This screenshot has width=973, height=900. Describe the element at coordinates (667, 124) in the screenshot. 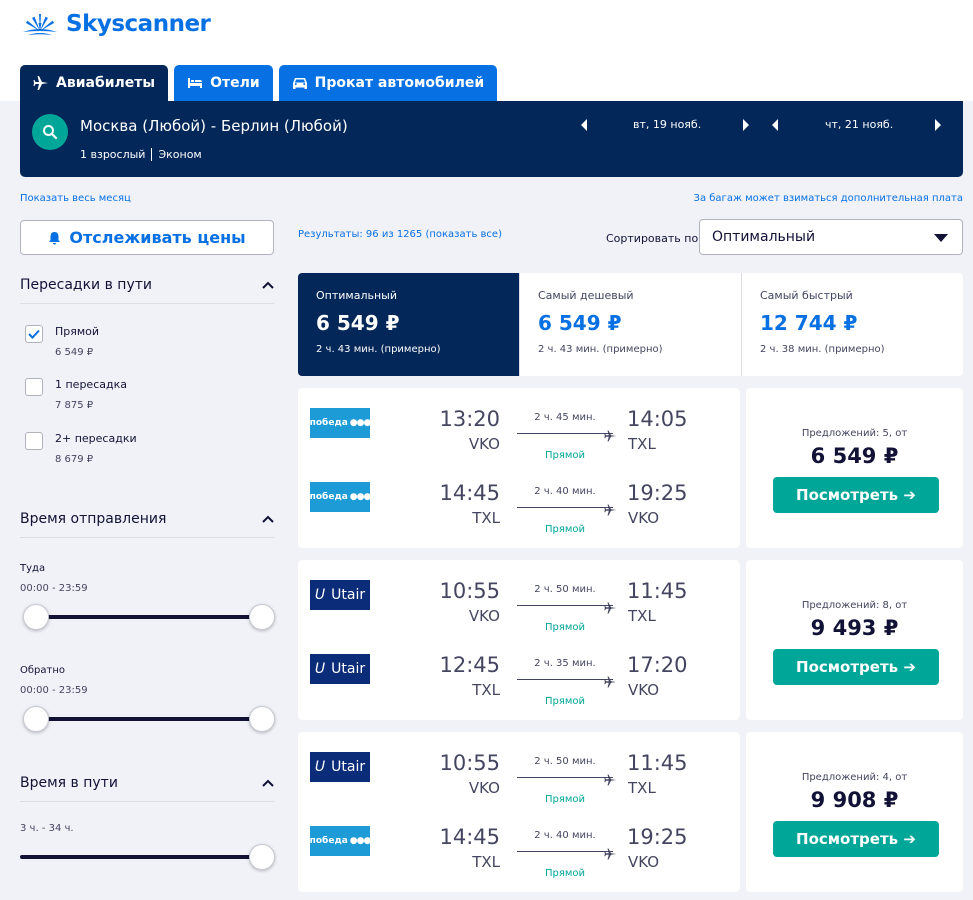

I see `depart-date: вт, 19 нояб.` at that location.